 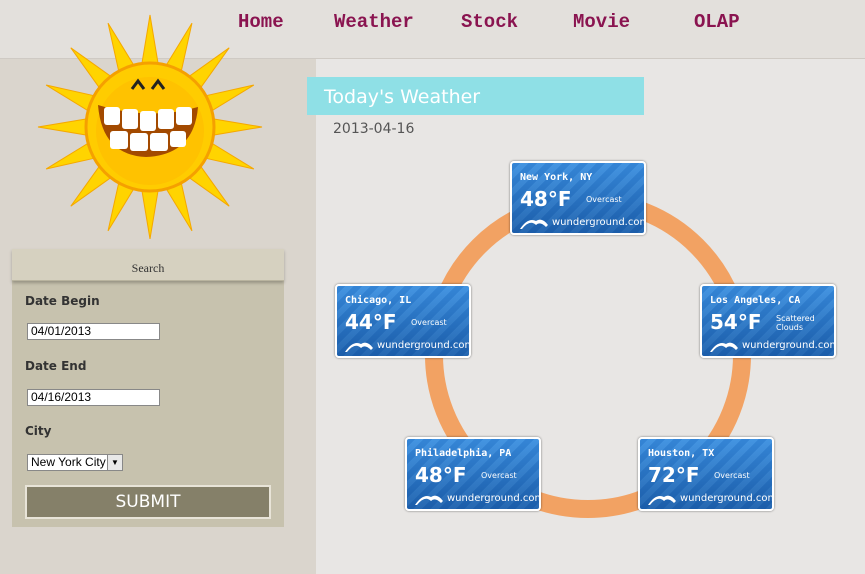 I want to click on card-city: Houston, TX, so click(x=681, y=453).